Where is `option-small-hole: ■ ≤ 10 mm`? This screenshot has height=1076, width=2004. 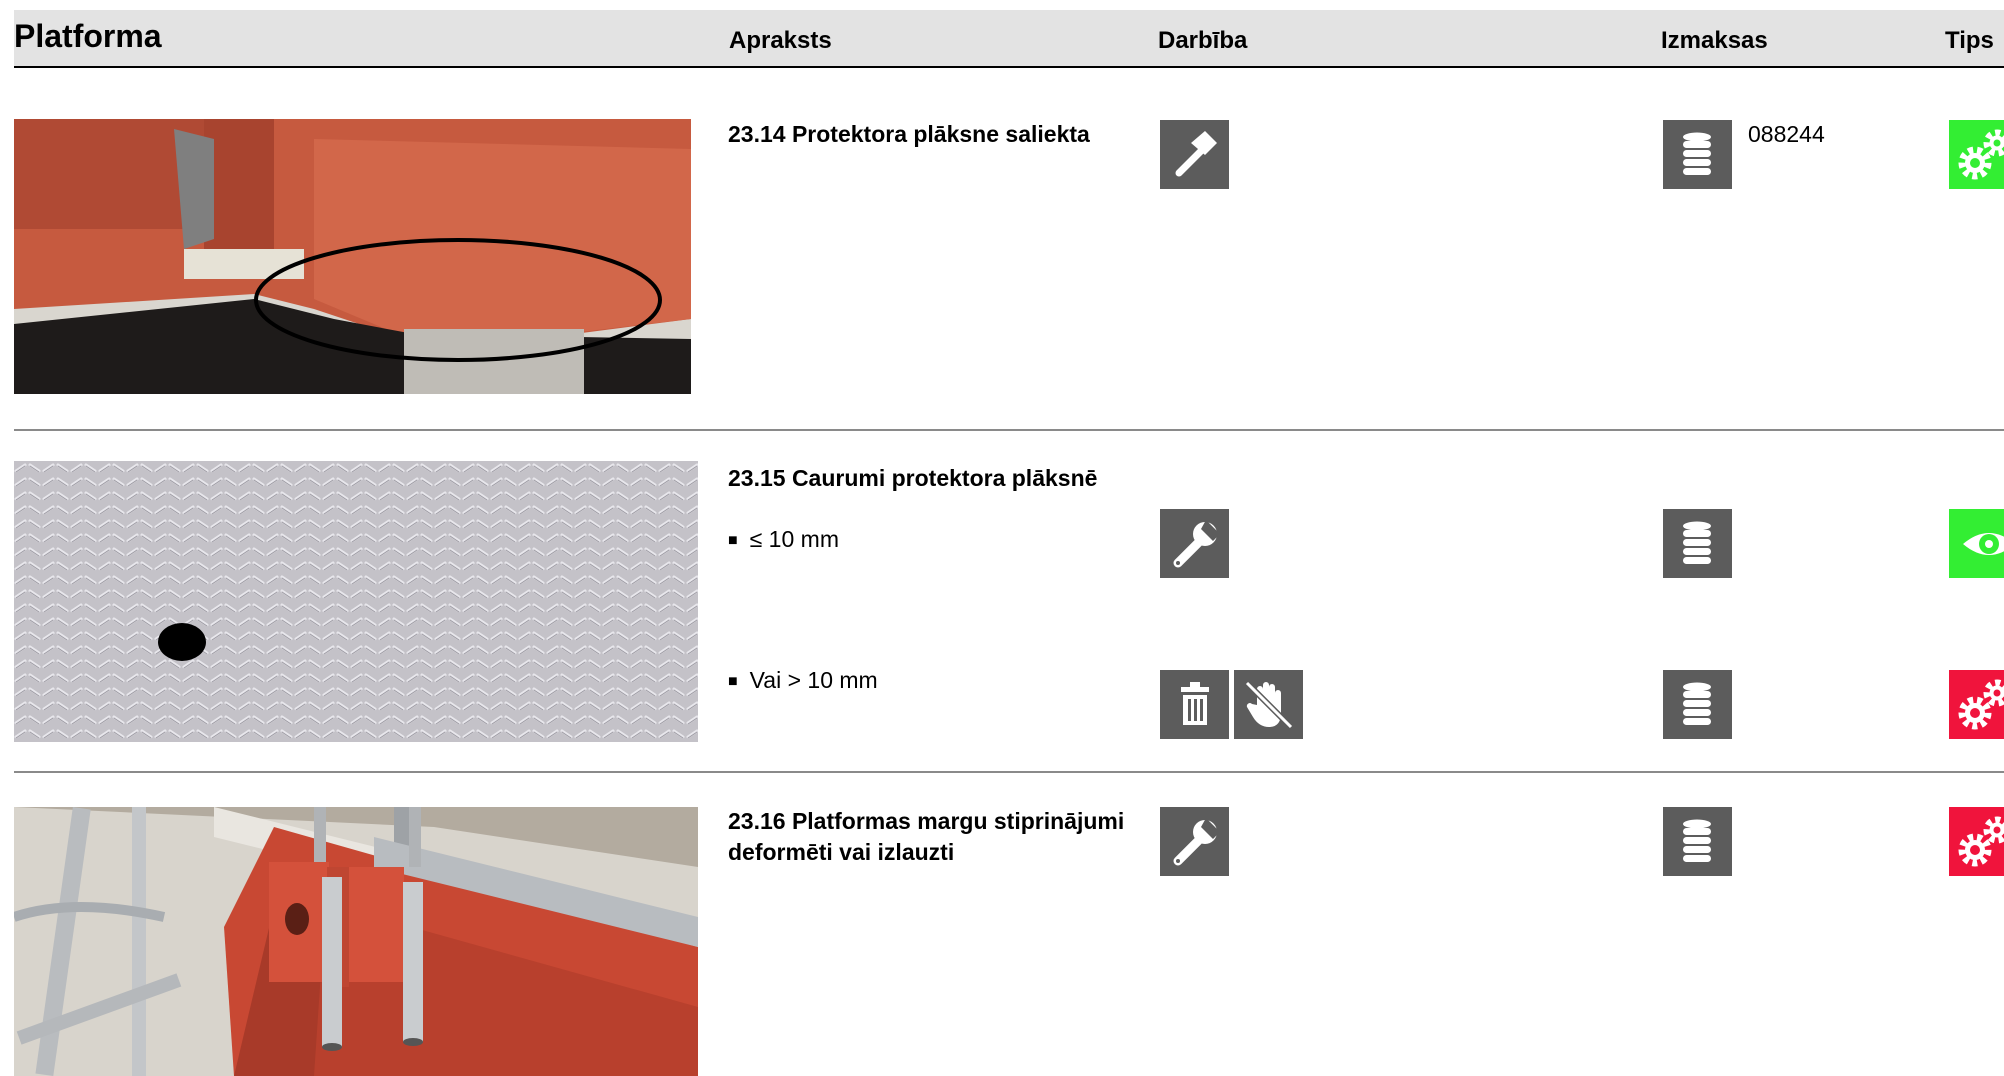
option-small-hole: ■ ≤ 10 mm is located at coordinates (783, 541).